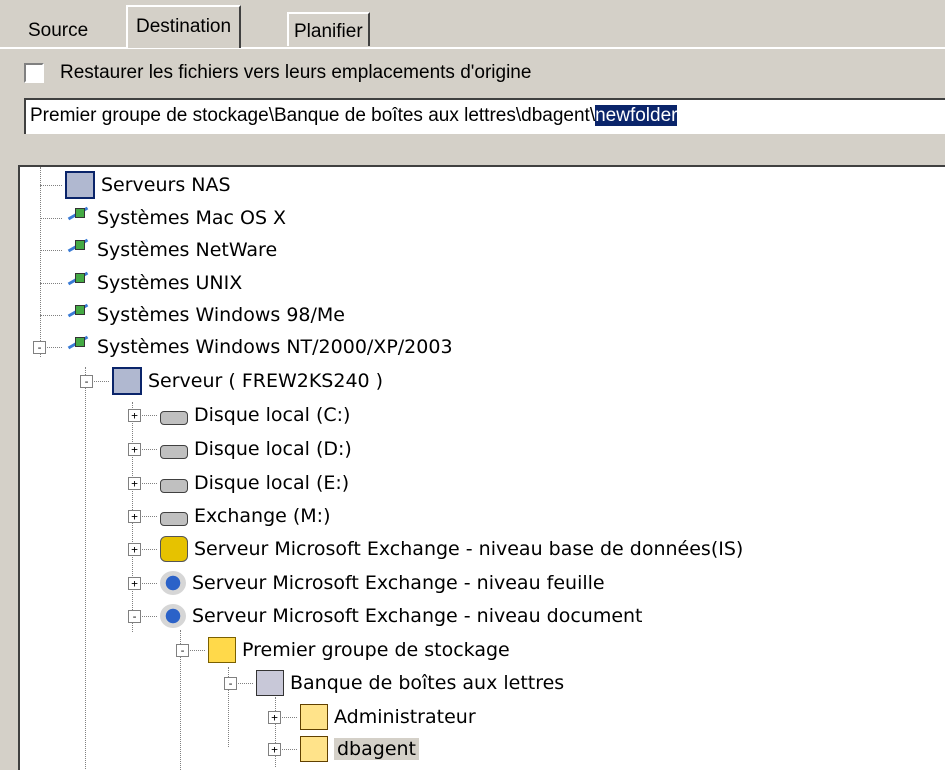  I want to click on database-icon, so click(174, 549).